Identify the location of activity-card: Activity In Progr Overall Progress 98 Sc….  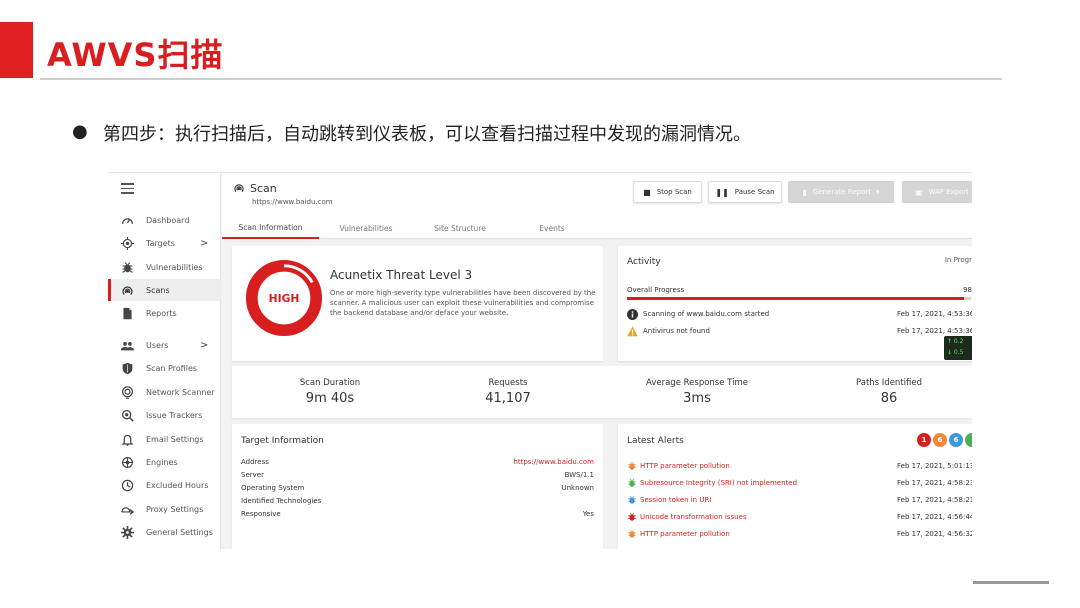
(795, 303).